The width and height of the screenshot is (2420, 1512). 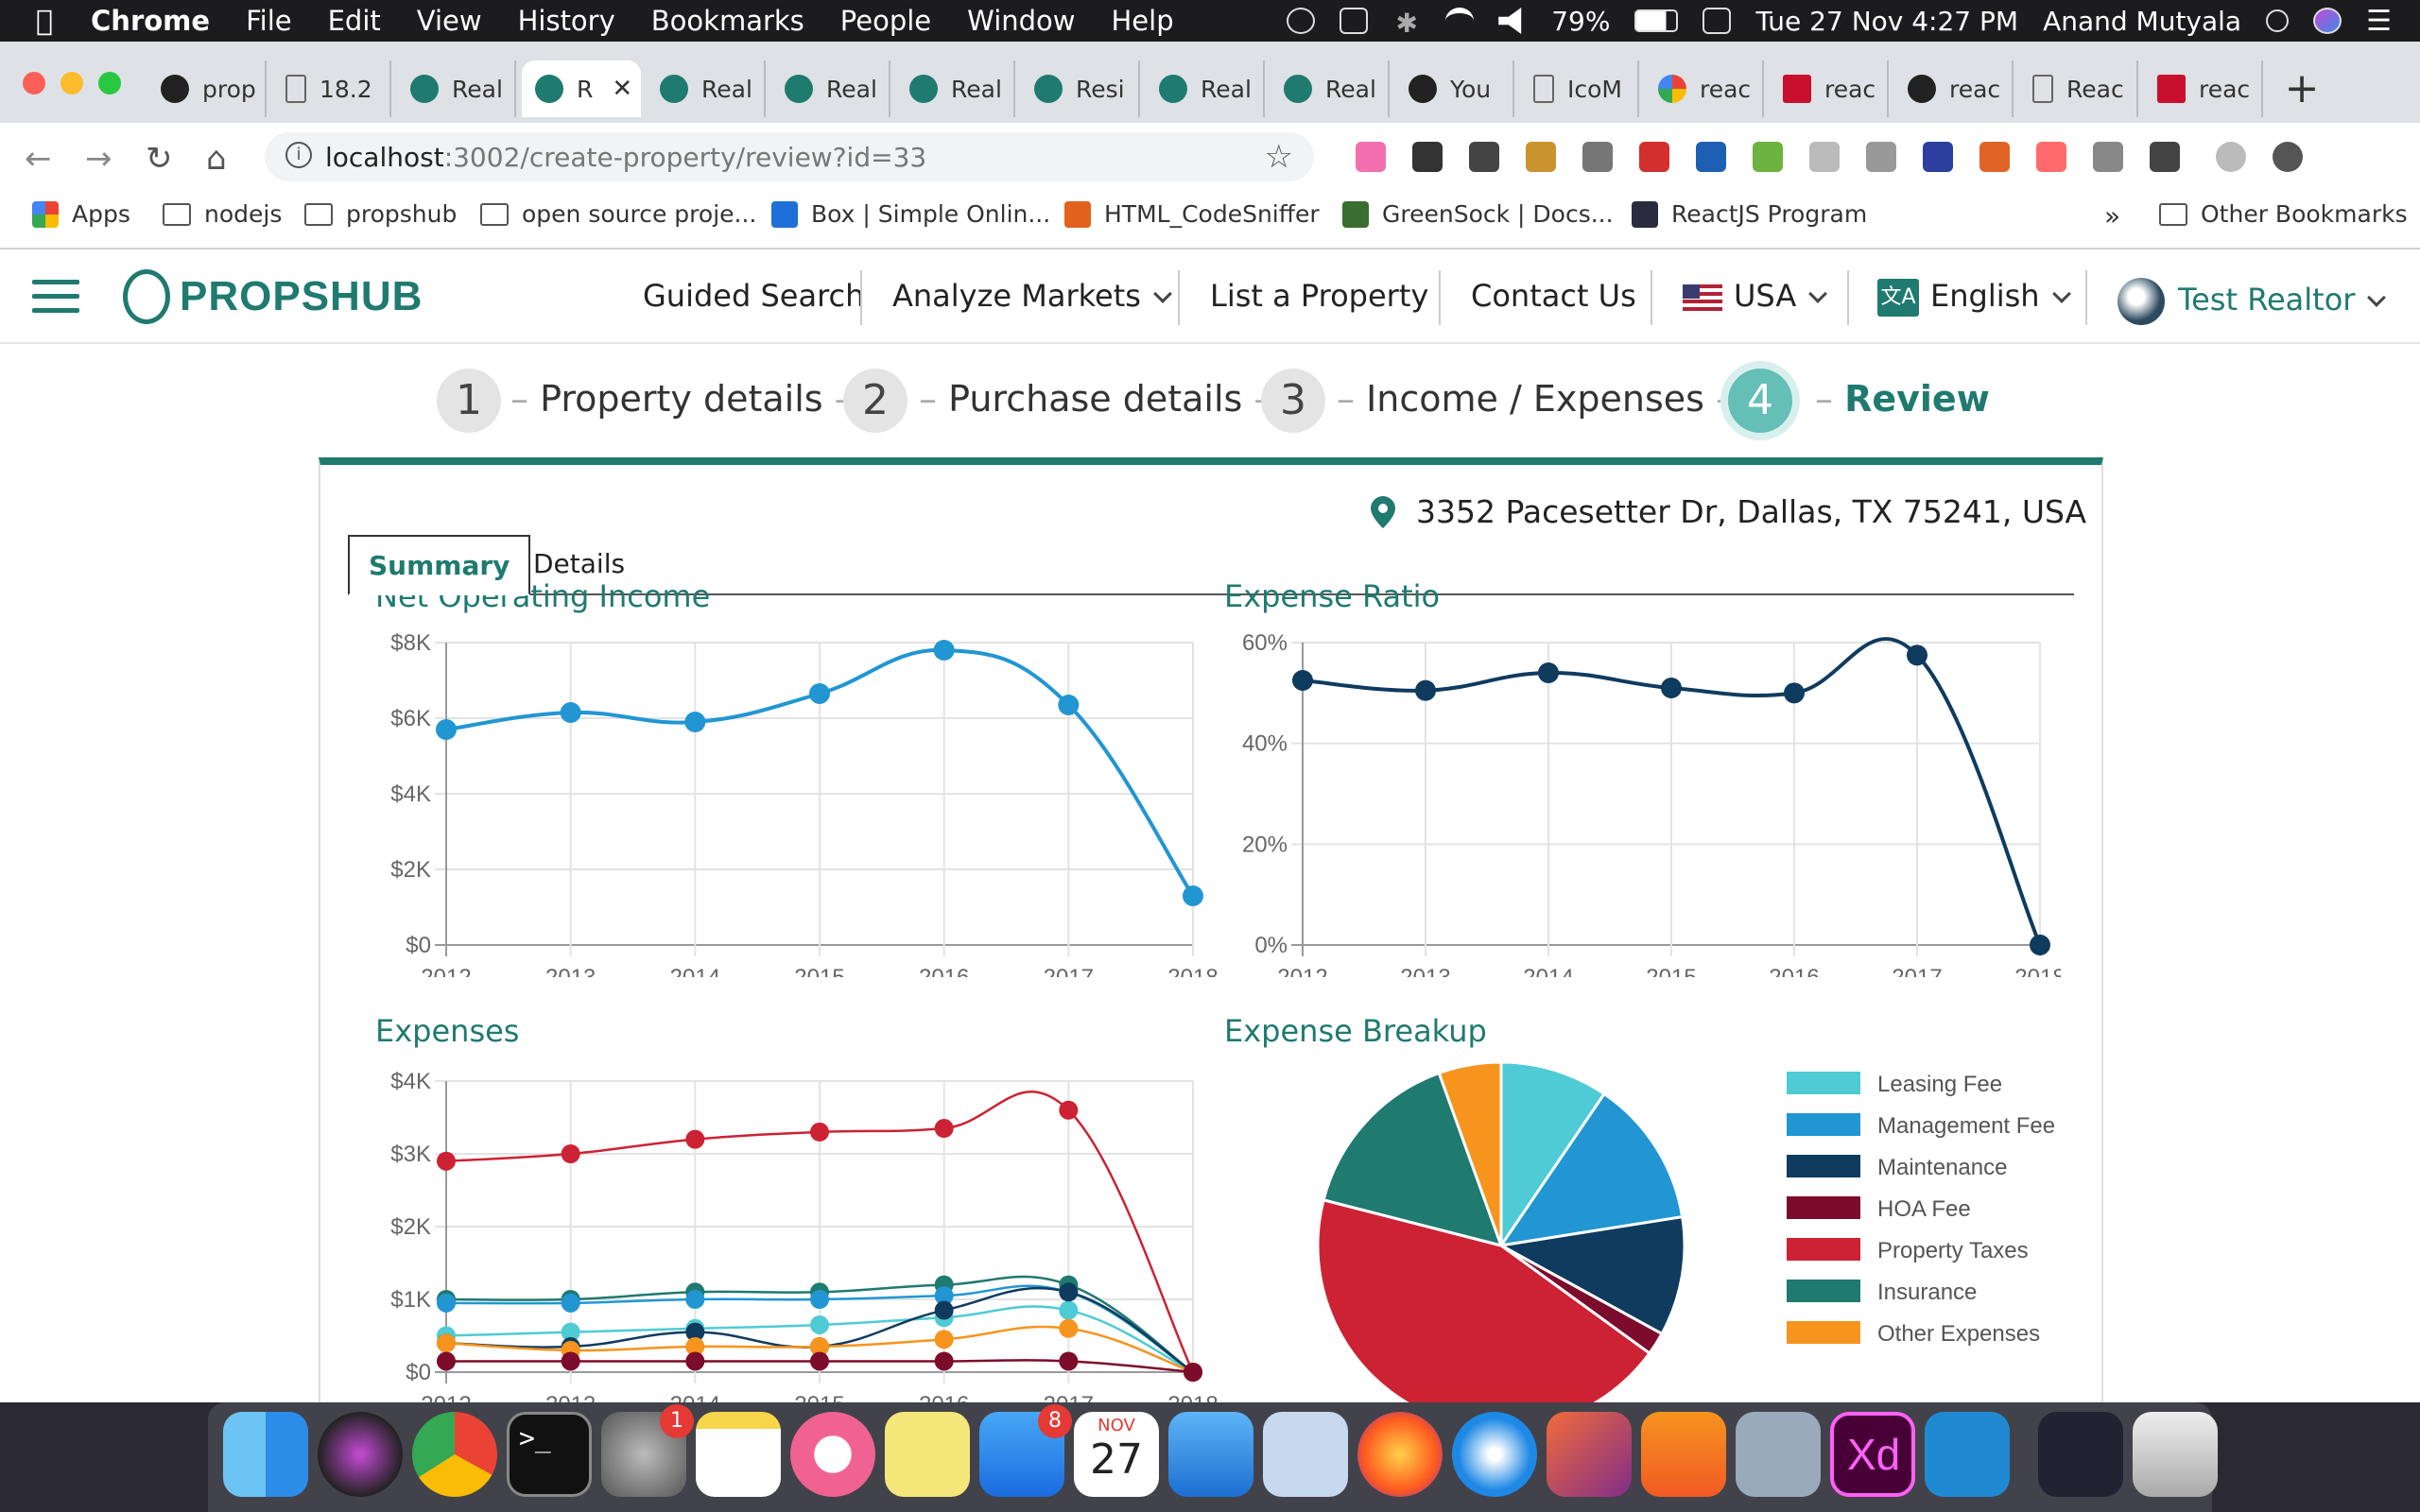 I want to click on bookmark-item: propshub, so click(x=380, y=214).